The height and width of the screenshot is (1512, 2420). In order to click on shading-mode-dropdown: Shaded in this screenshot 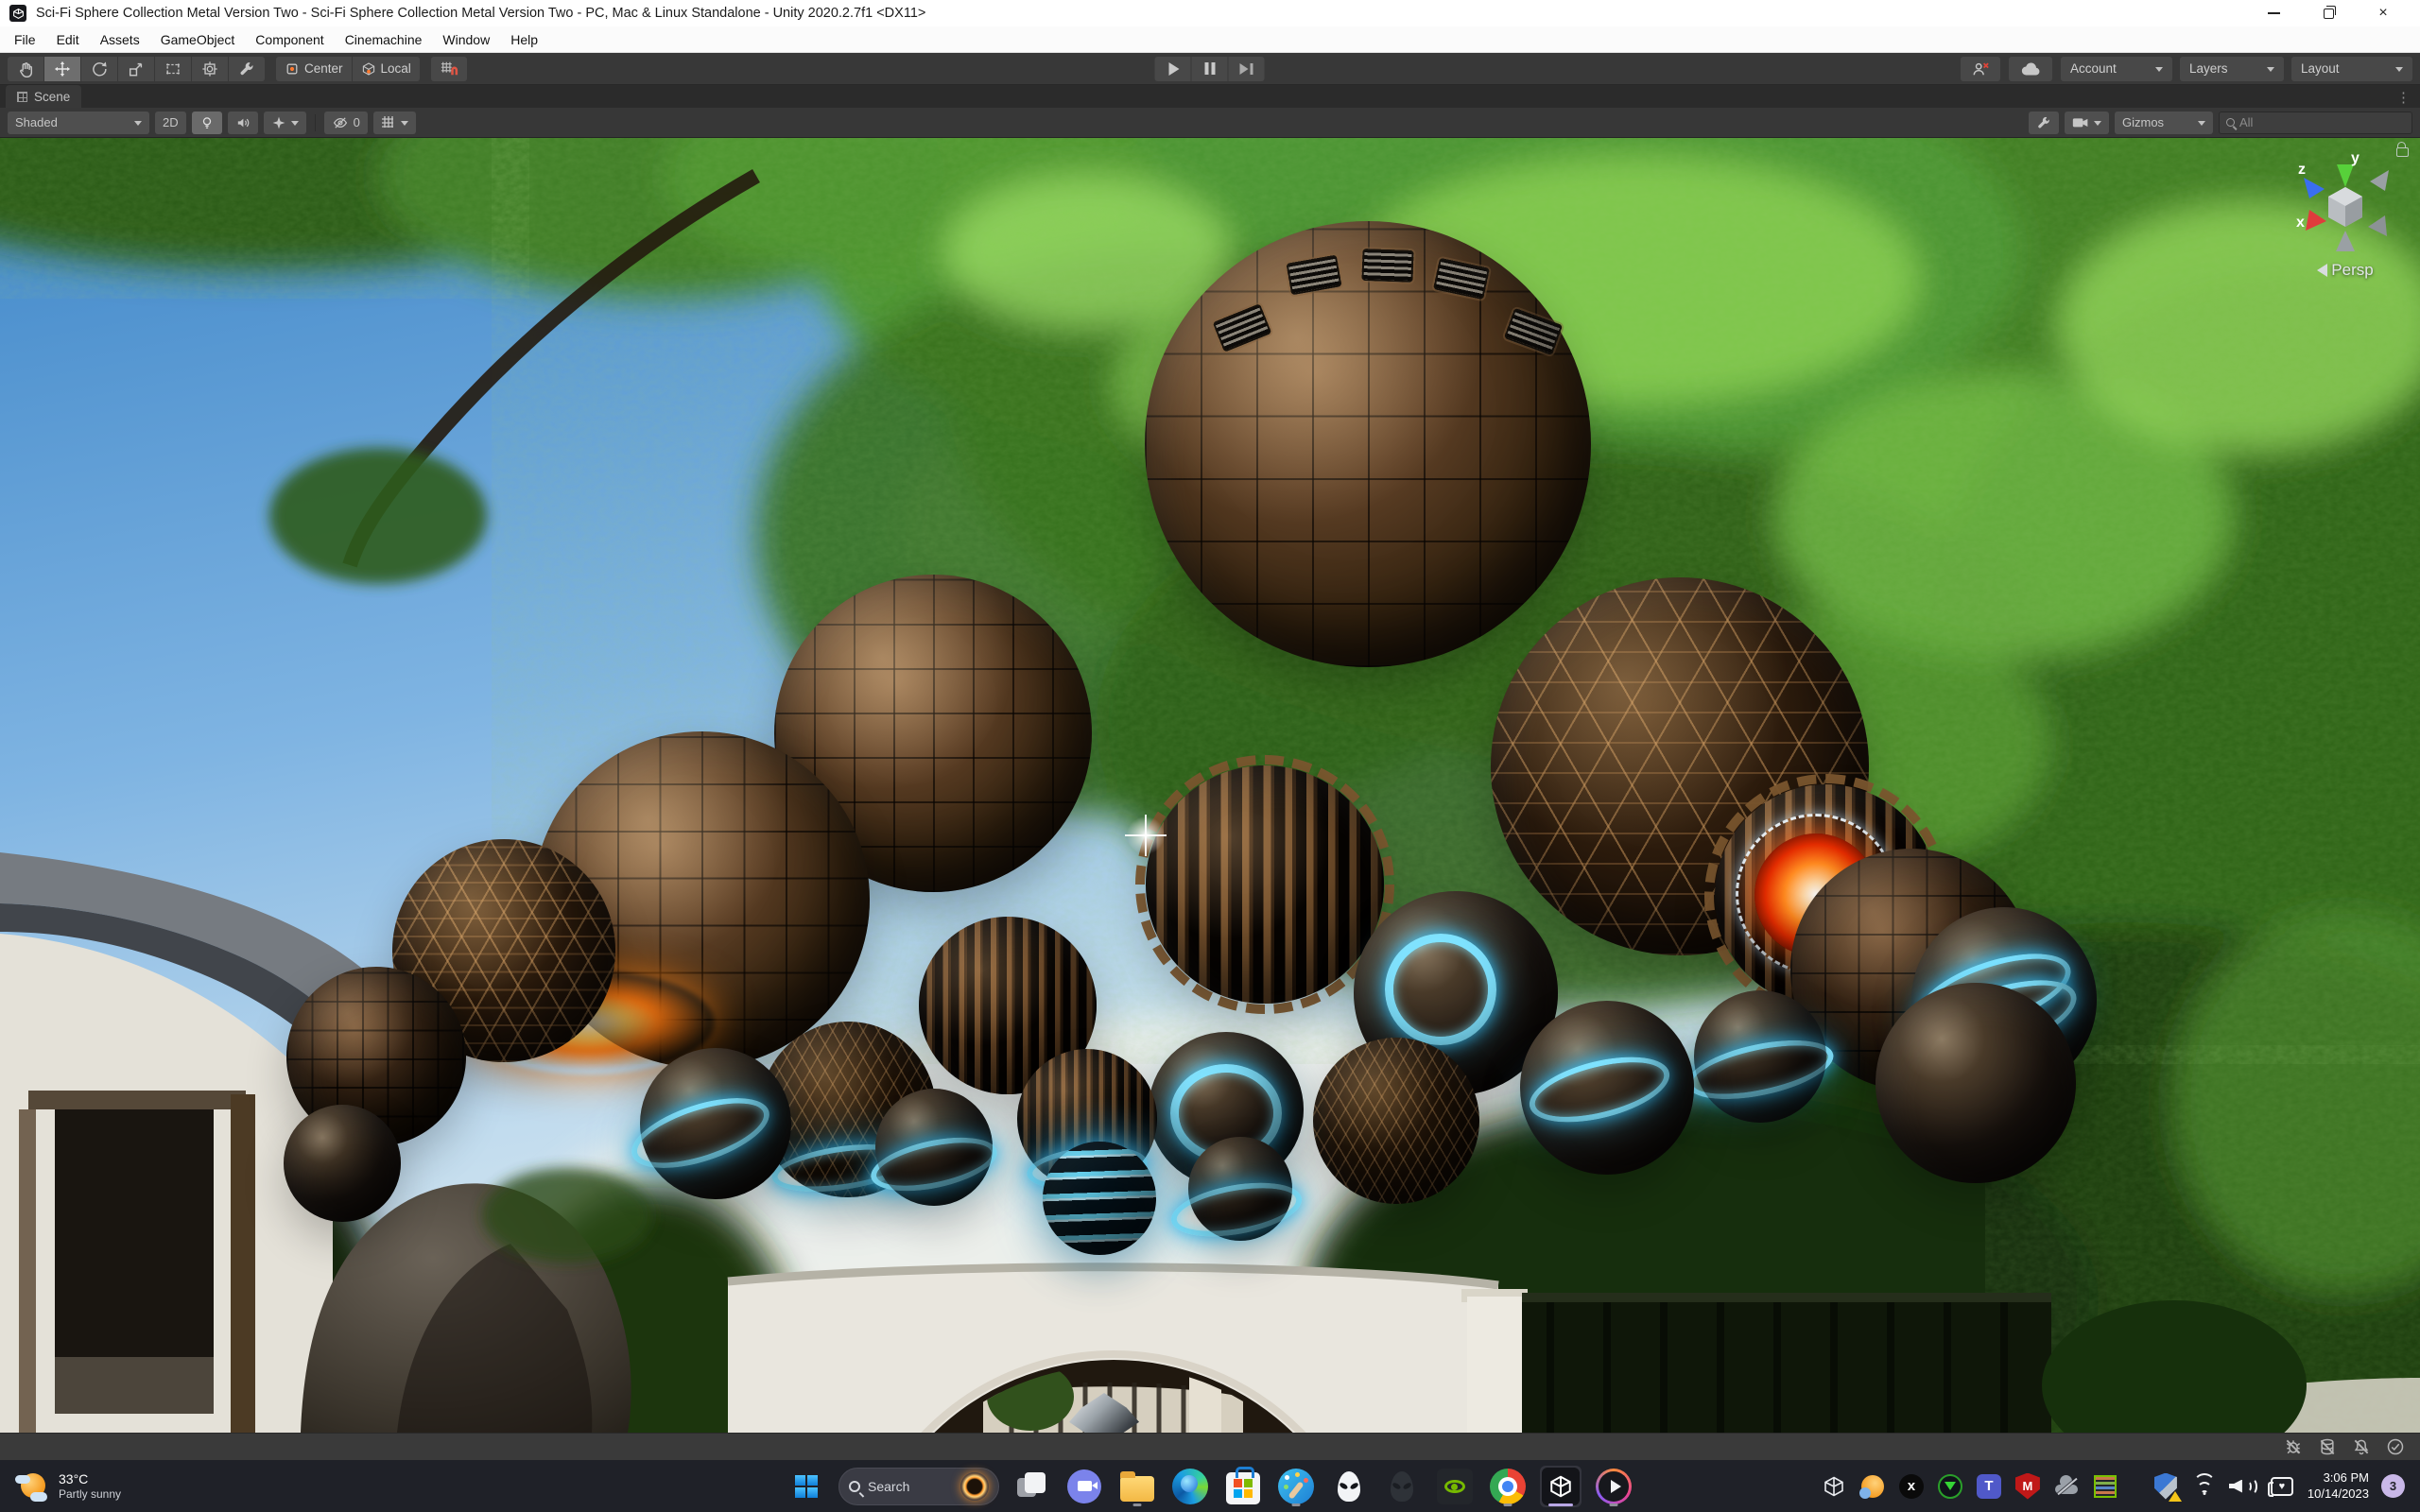, I will do `click(79, 122)`.